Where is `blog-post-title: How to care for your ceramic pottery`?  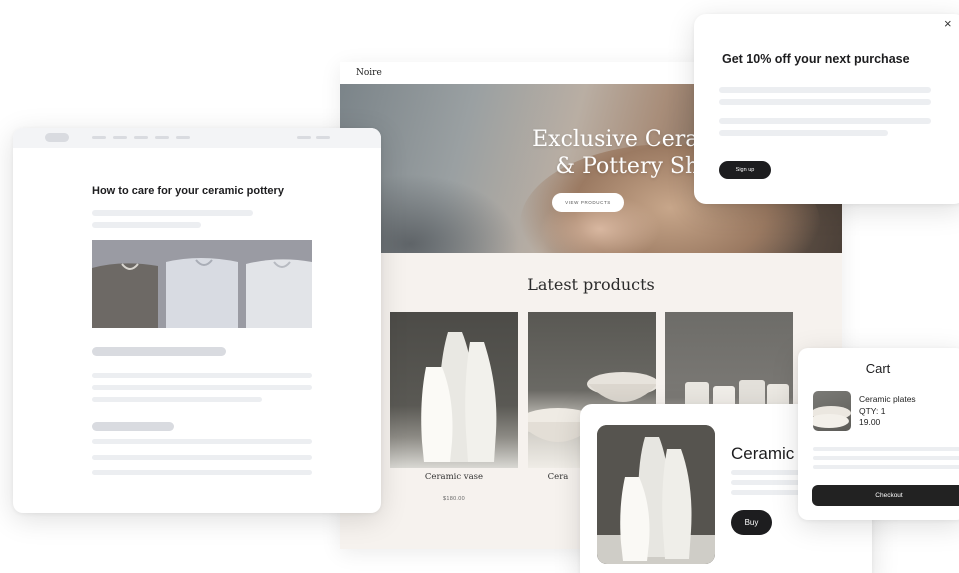
blog-post-title: How to care for your ceramic pottery is located at coordinates (188, 191).